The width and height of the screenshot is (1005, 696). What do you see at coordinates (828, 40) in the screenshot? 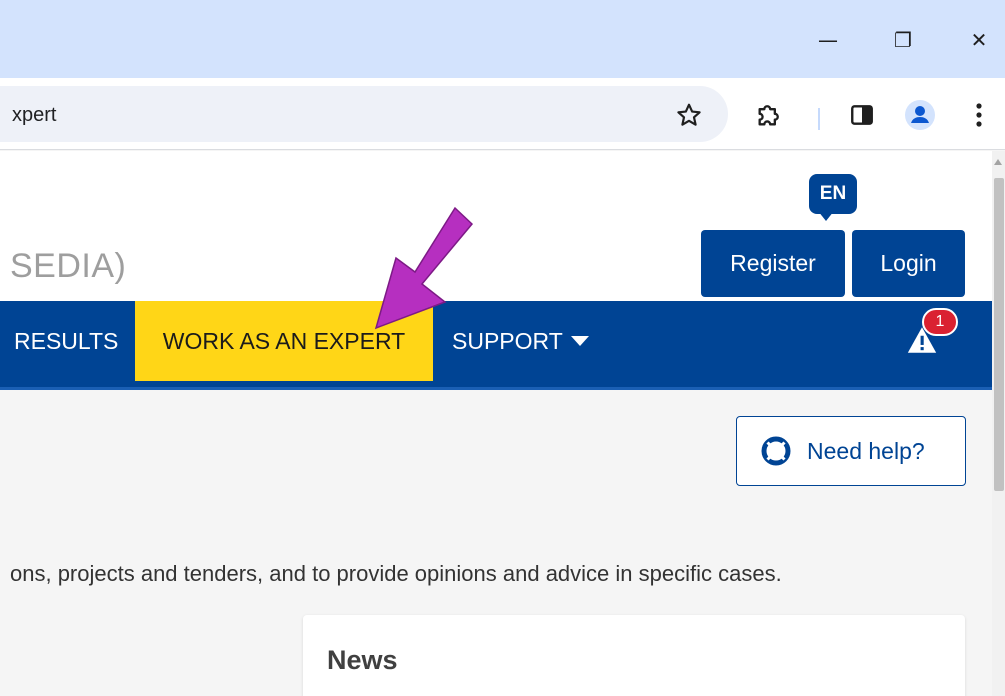
I see `minimize-button: —` at bounding box center [828, 40].